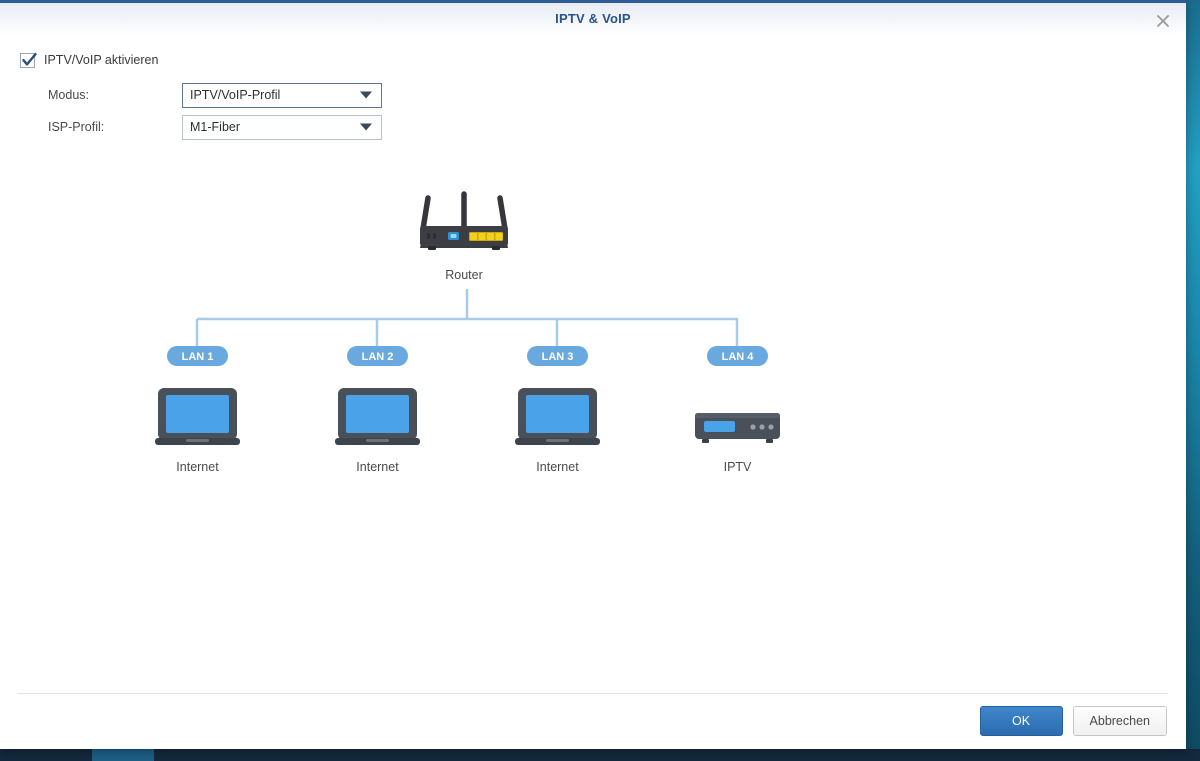  Describe the element at coordinates (467, 317) in the screenshot. I see `connector-lines` at that location.